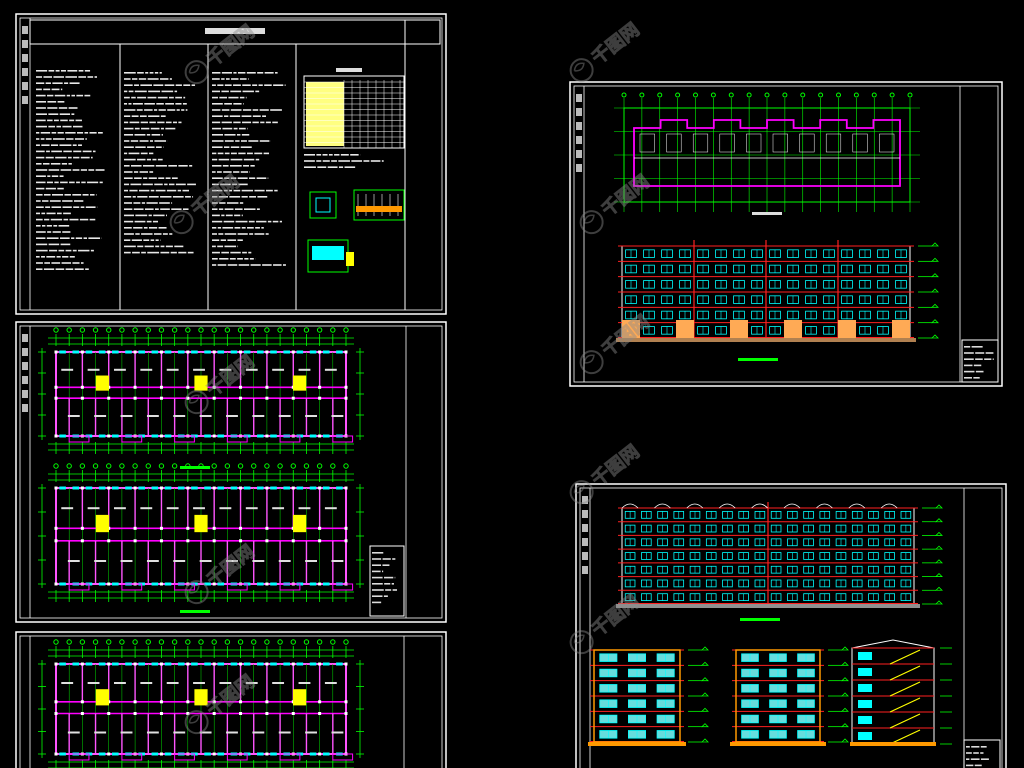  I want to click on floor-plan-upper-room-label, so click(152, 416).